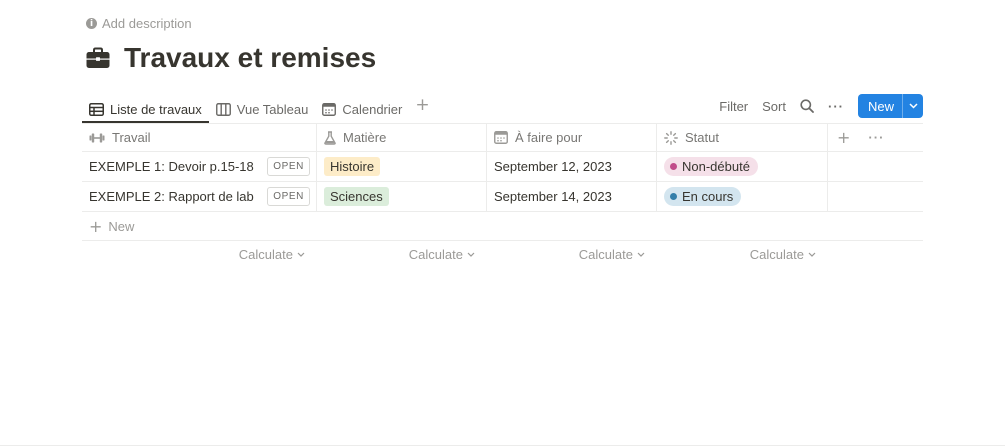 This screenshot has width=1005, height=446. I want to click on cell-statut: Non-débuté, so click(742, 166).